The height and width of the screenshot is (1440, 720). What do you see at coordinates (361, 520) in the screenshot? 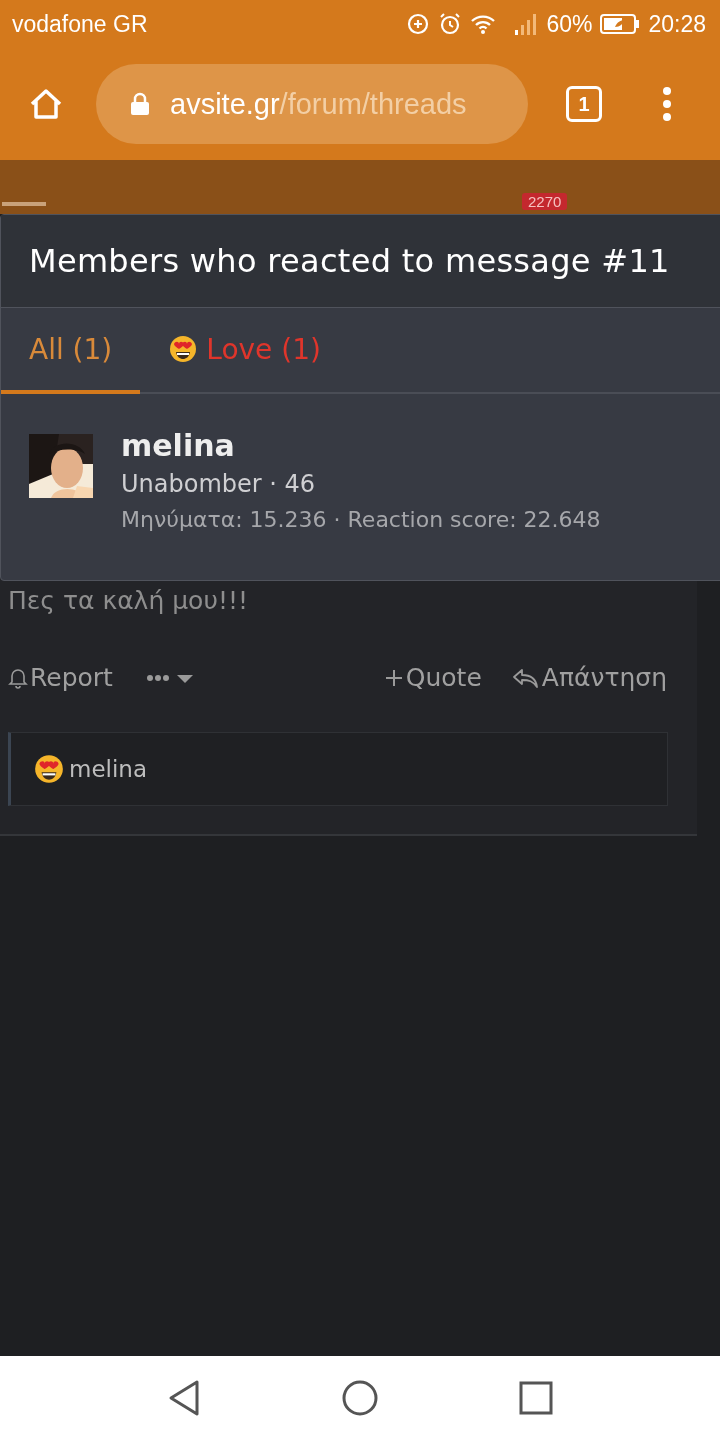
I see `member-stats: Μηνύματα: 15.236 · Reaction score: 22.648` at bounding box center [361, 520].